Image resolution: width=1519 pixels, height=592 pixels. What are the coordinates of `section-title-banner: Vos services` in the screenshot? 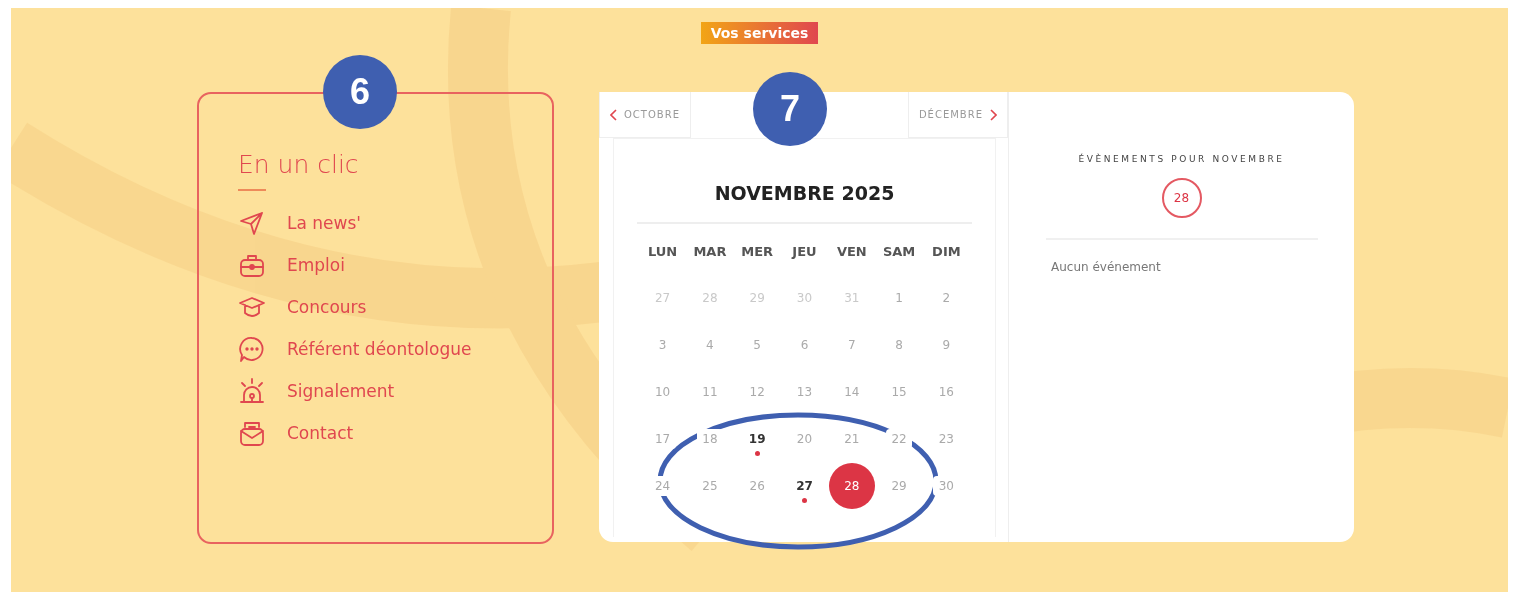 It's located at (759, 33).